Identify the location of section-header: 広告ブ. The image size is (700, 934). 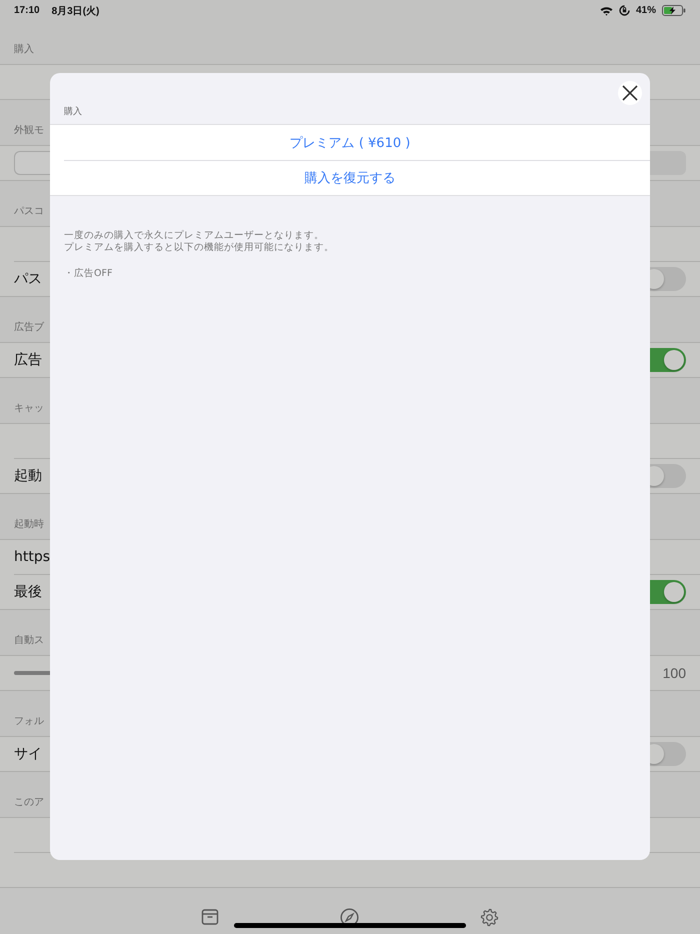
(29, 327).